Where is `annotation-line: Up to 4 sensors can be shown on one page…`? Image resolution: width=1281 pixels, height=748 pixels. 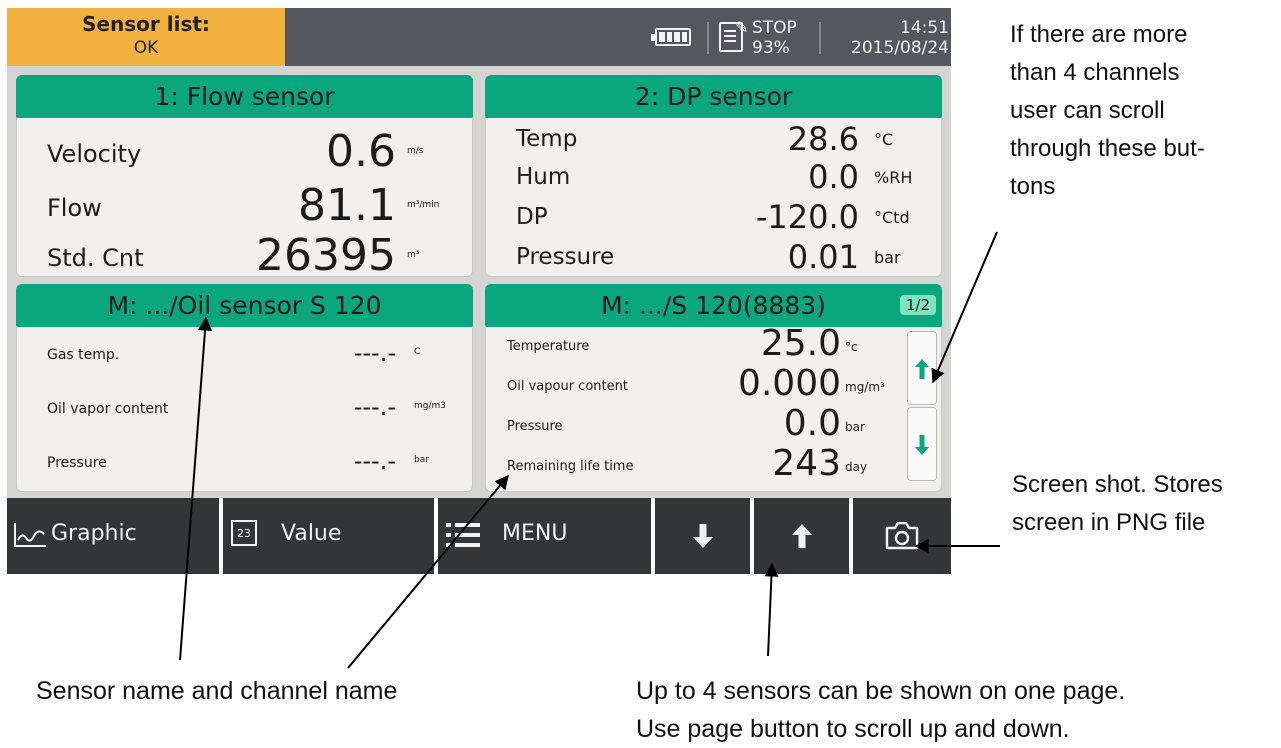
annotation-line: Up to 4 sensors can be shown on one page… is located at coordinates (881, 691).